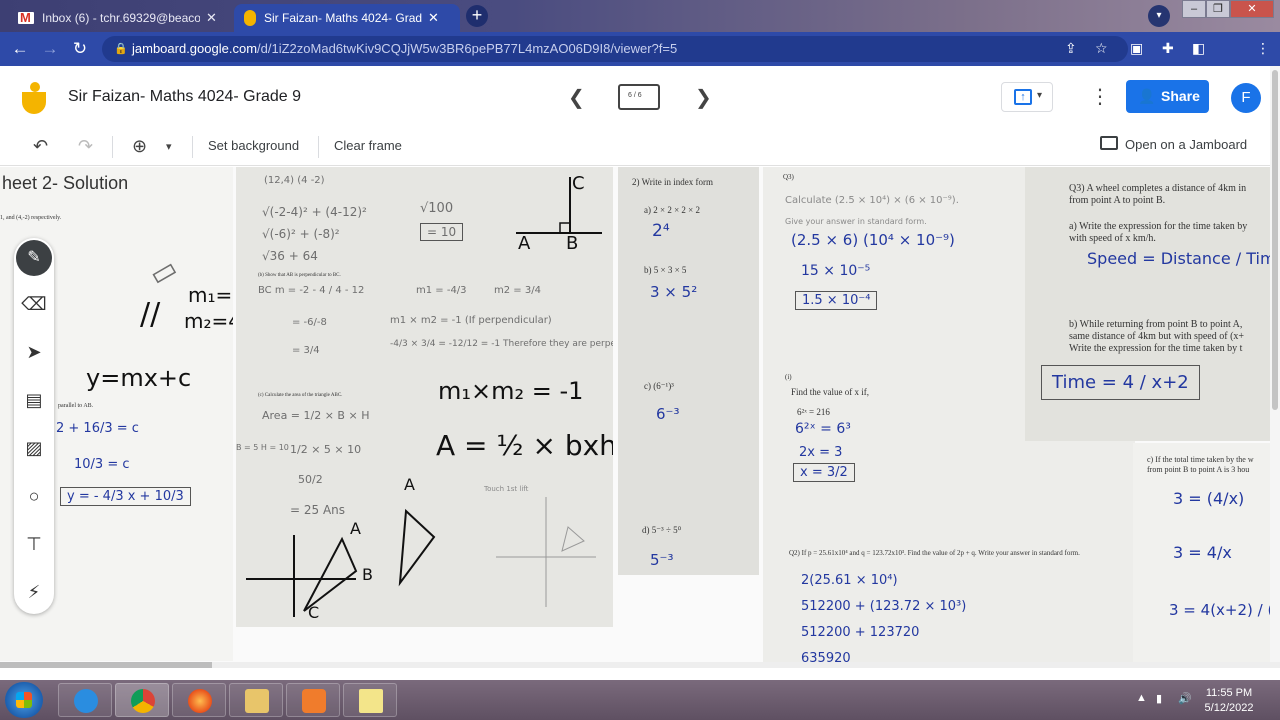  What do you see at coordinates (1209, 498) in the screenshot?
I see `working-line: 3 = (4/x)` at bounding box center [1209, 498].